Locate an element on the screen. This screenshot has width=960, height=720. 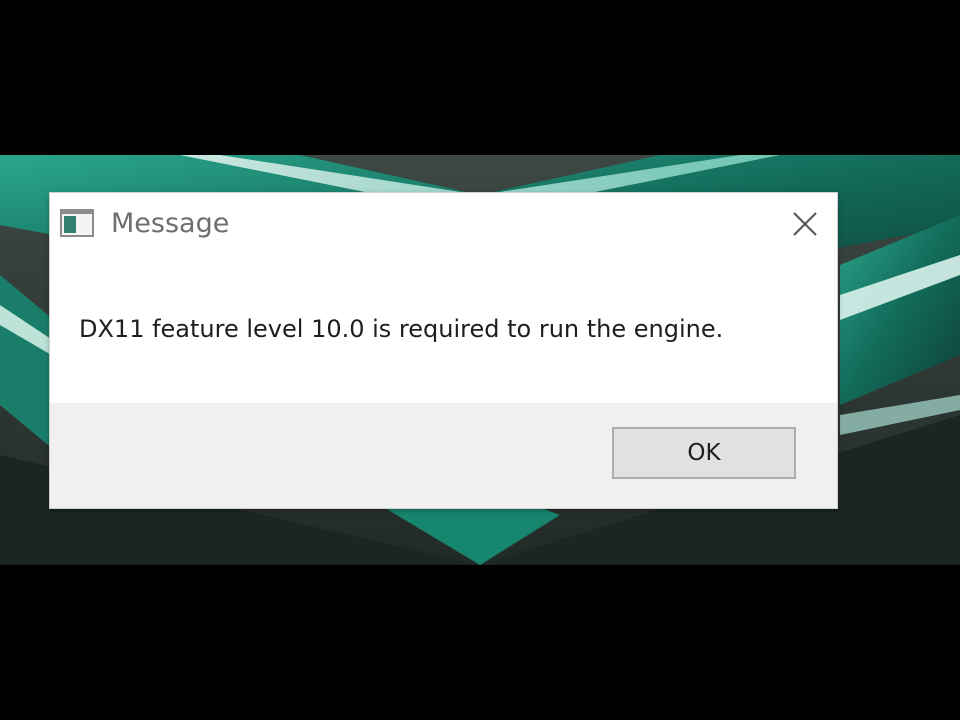
title-bar: Message is located at coordinates (443, 224).